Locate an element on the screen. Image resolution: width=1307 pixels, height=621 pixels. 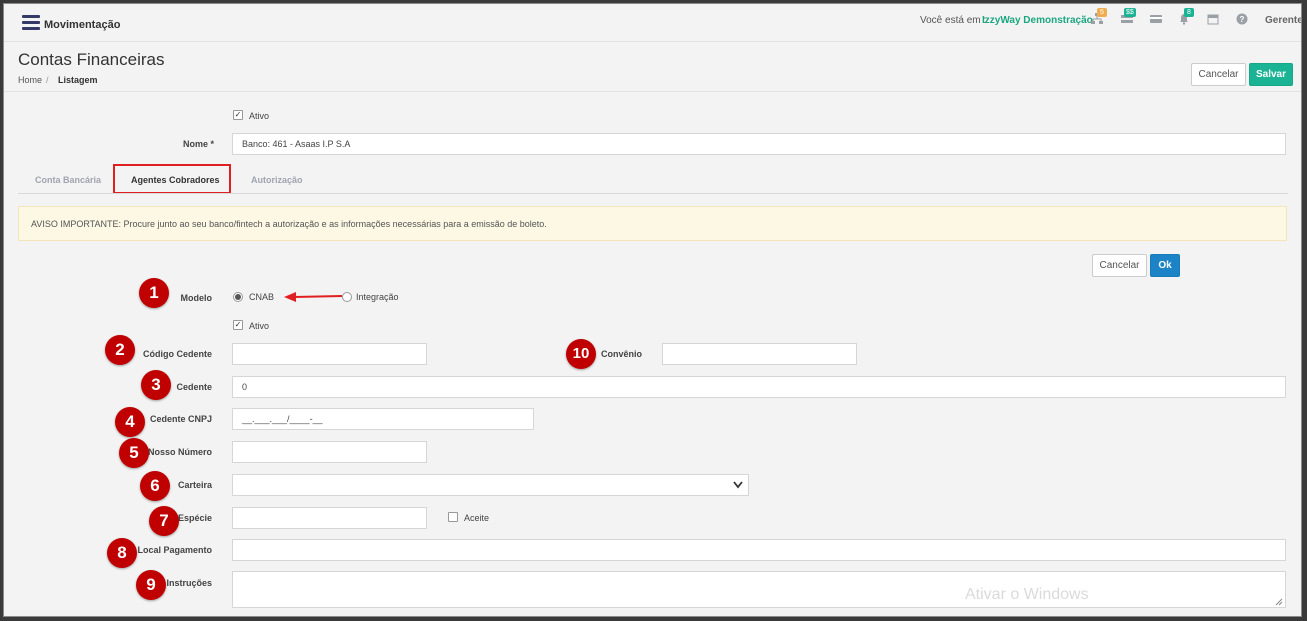
windows-activation-watermark: Ativar o Windows is located at coordinates (1027, 594).